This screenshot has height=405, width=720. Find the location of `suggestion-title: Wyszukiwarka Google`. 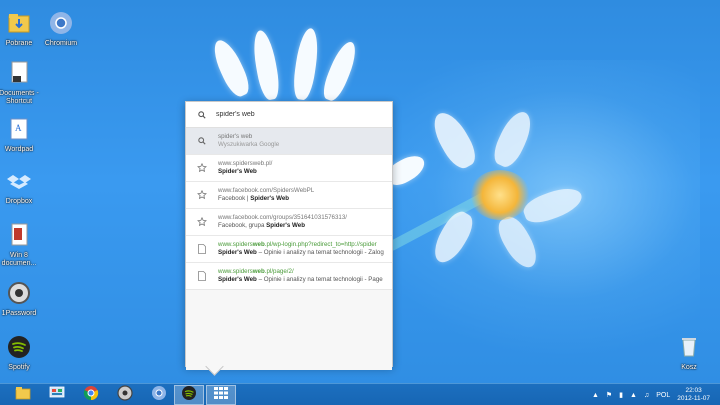

suggestion-title: Wyszukiwarka Google is located at coordinates (249, 144).